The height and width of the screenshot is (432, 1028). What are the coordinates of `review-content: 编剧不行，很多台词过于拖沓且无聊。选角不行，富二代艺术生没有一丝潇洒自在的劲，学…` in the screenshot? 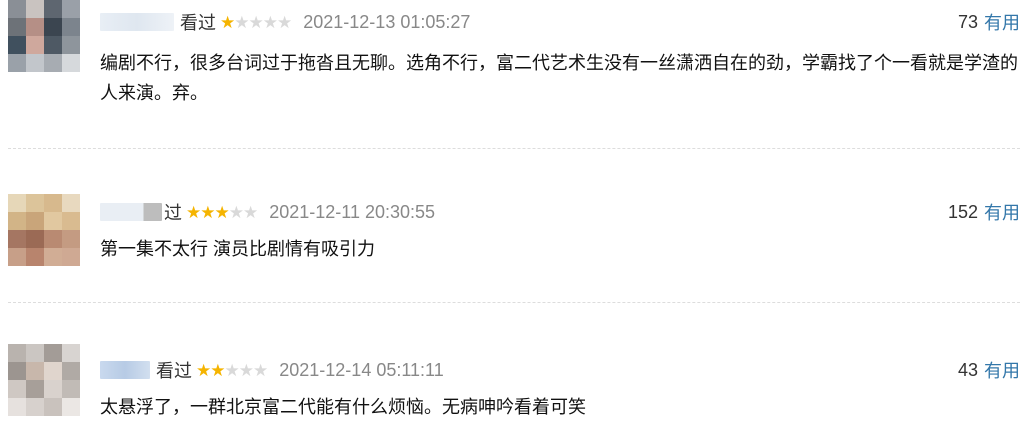 It's located at (559, 78).